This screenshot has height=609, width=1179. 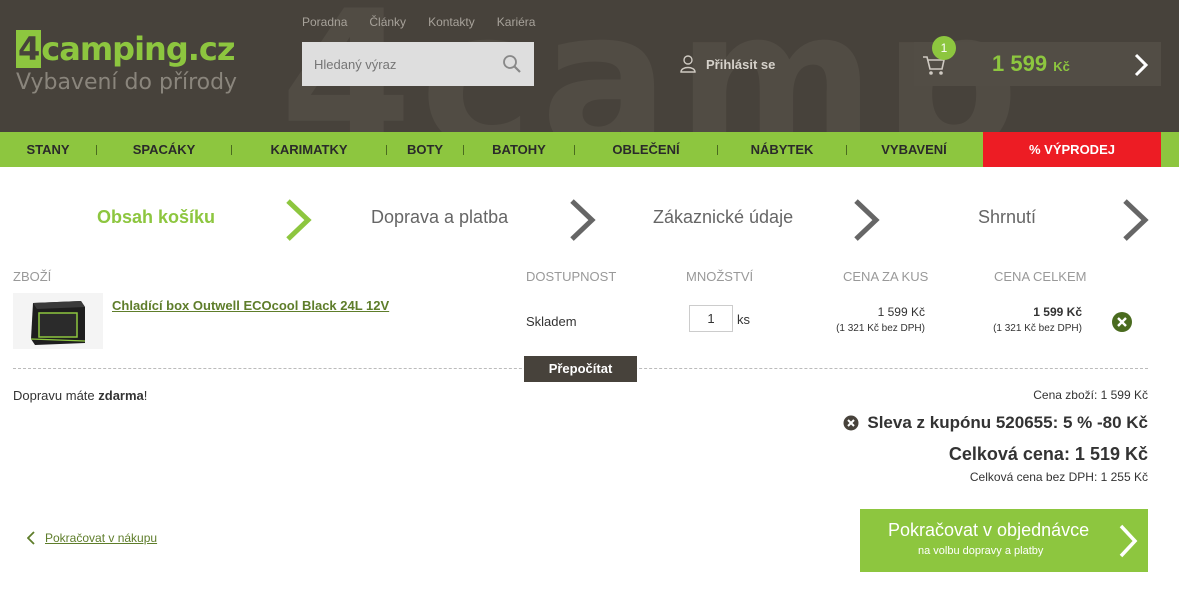 What do you see at coordinates (101, 538) in the screenshot?
I see `continue-shopping-link: Pokračovat v nákupu` at bounding box center [101, 538].